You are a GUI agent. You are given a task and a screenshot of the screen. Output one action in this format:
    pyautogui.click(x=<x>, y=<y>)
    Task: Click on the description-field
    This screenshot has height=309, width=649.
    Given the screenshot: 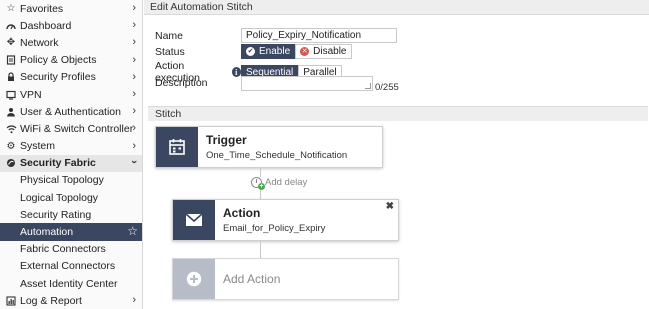 What is the action you would take?
    pyautogui.click(x=307, y=83)
    